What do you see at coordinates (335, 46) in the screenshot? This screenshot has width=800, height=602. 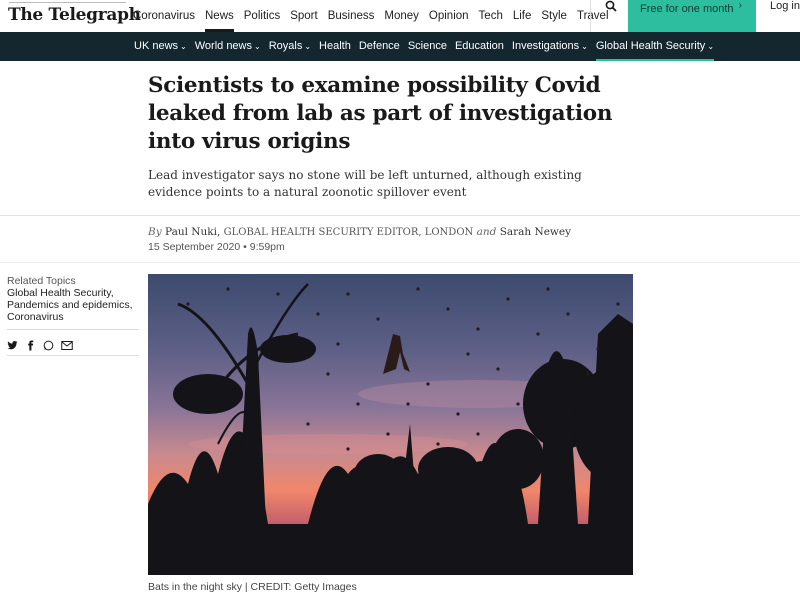 I see `section-health: Health` at bounding box center [335, 46].